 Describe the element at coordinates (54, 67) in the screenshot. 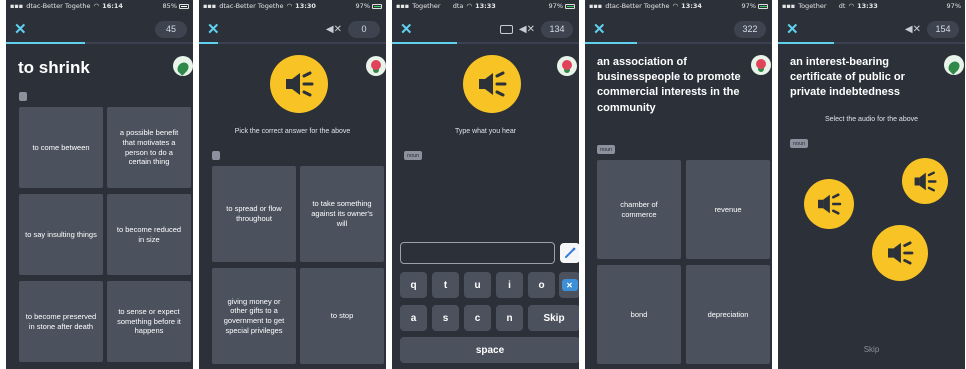

I see `question-word: to shrink` at that location.